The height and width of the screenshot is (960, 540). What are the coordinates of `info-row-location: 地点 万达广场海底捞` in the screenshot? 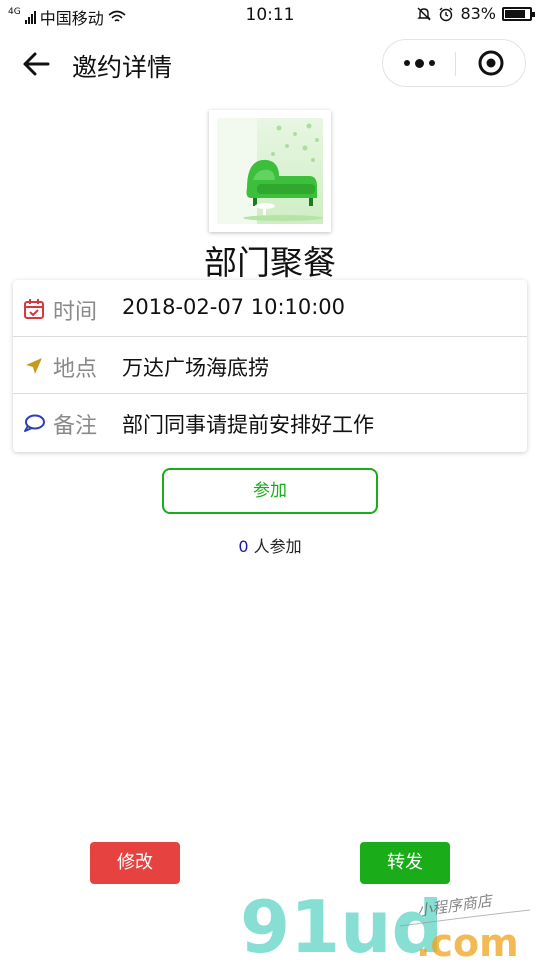 It's located at (270, 365).